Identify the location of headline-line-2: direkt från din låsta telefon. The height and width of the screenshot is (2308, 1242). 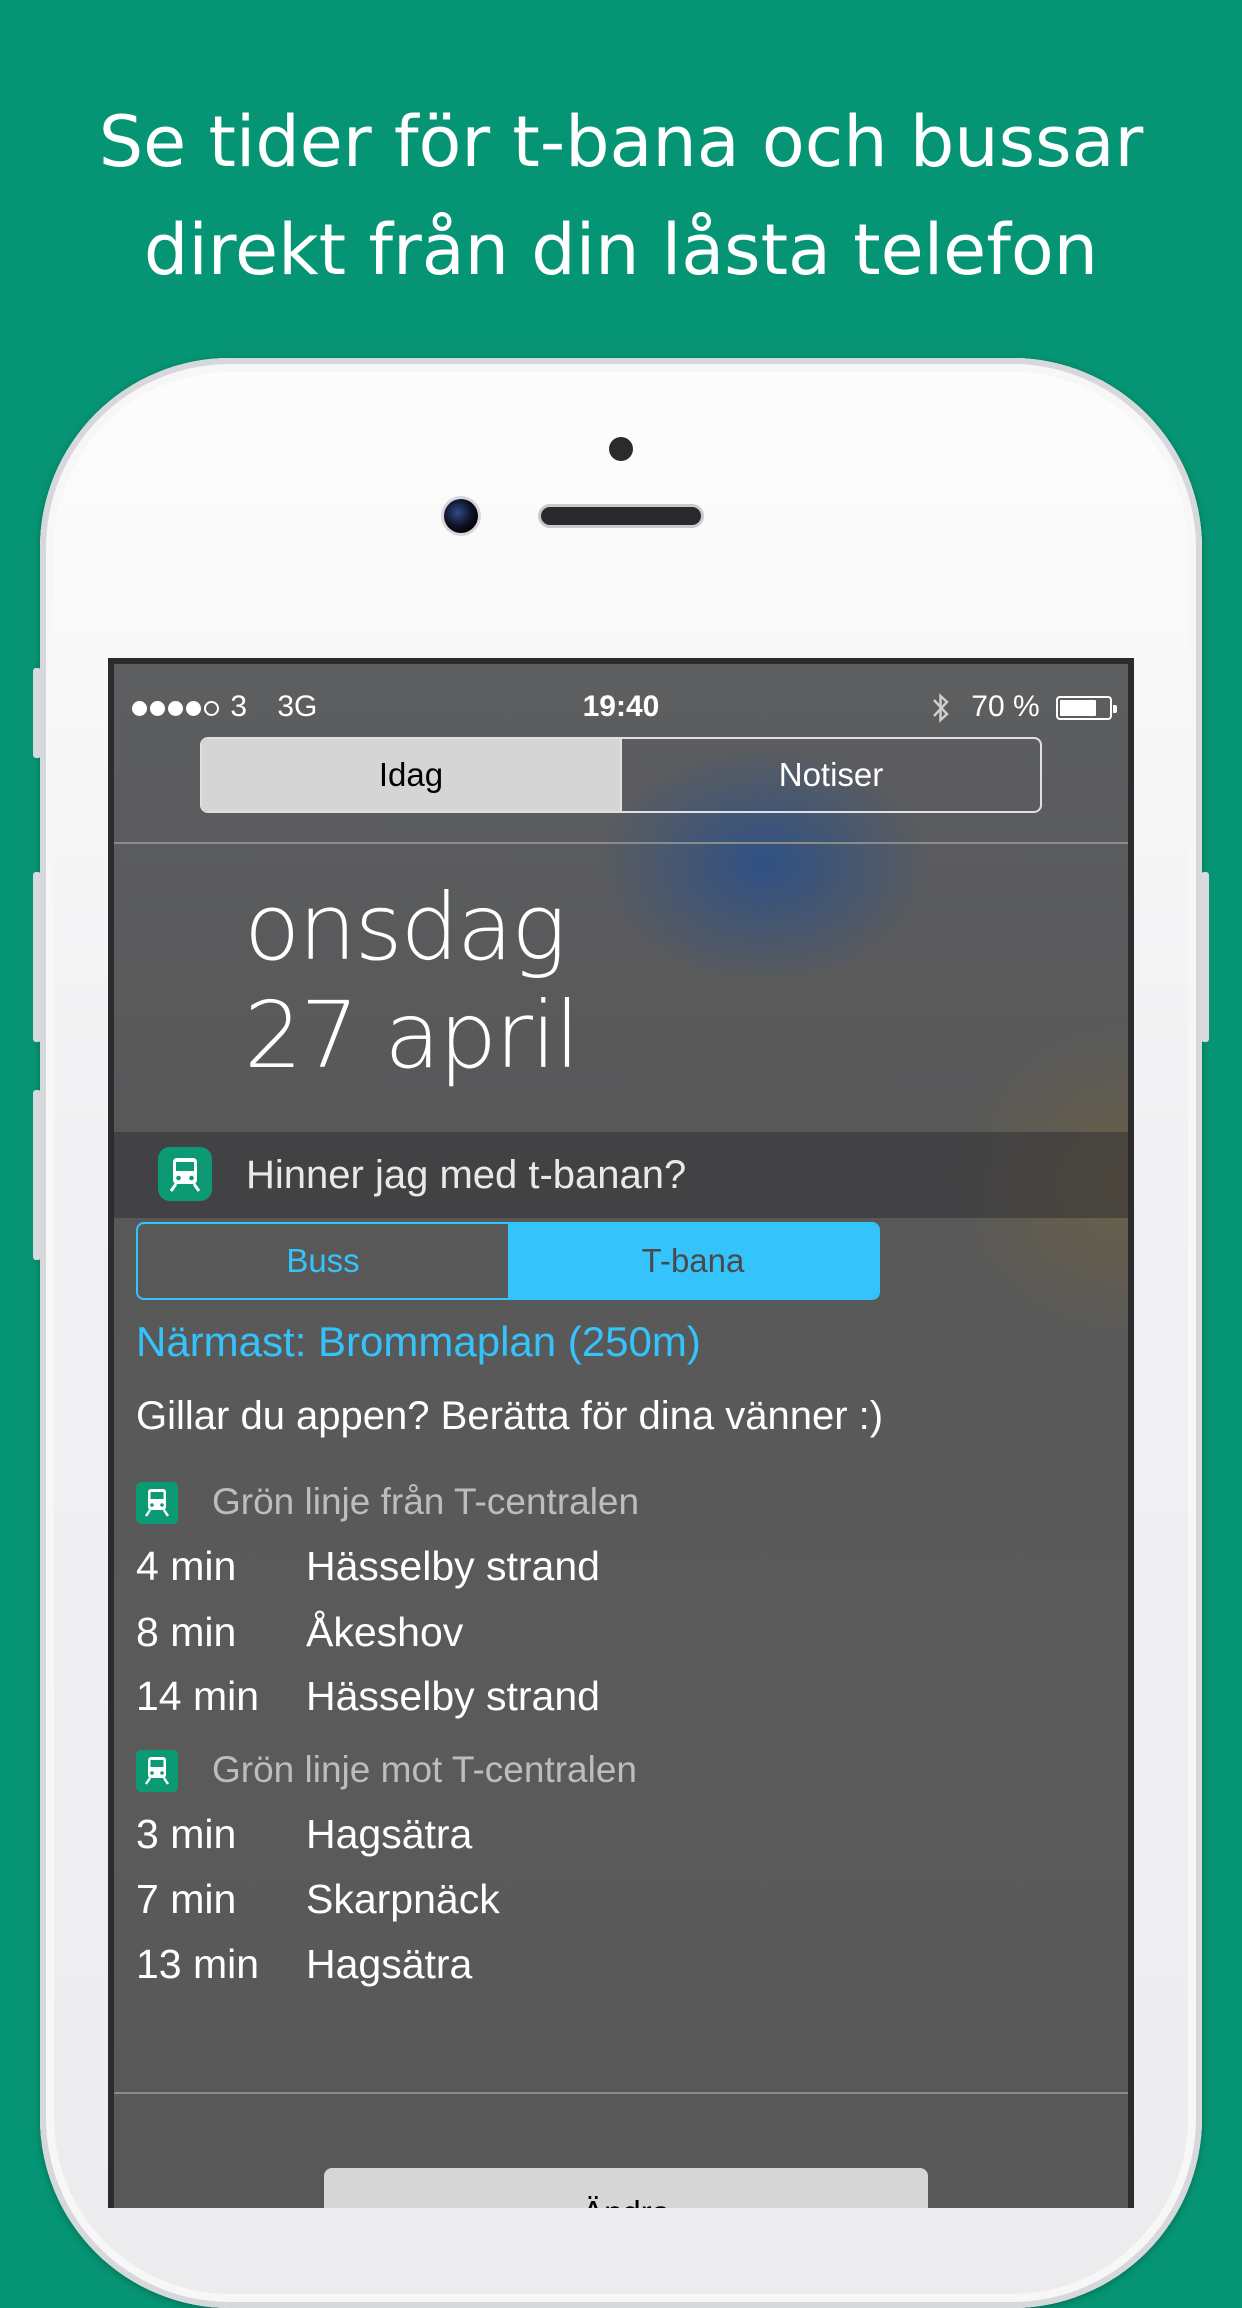
(621, 250).